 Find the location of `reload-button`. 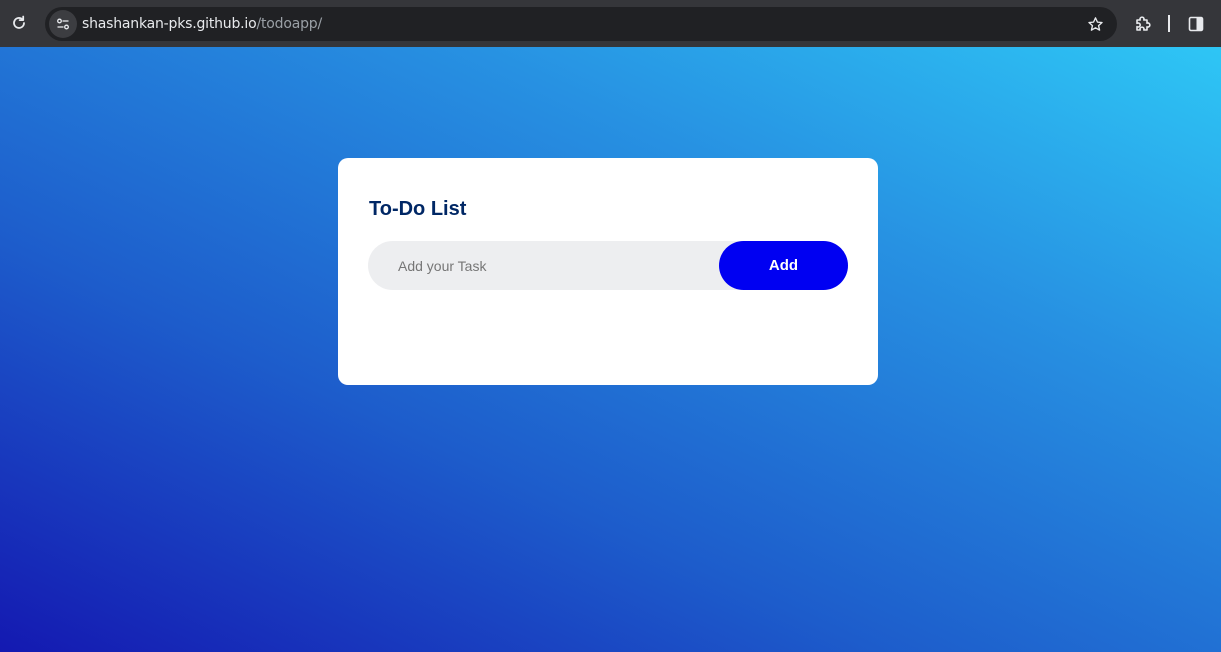

reload-button is located at coordinates (19, 23).